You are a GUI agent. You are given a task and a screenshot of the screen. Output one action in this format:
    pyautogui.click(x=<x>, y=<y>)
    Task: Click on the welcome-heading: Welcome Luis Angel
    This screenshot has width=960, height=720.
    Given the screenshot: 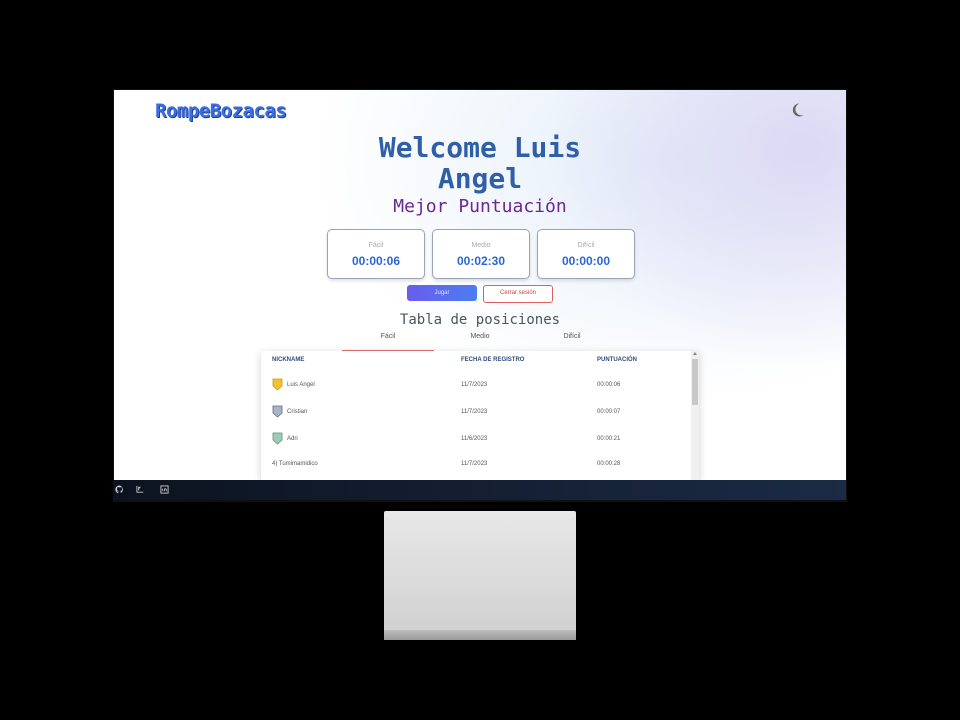 What is the action you would take?
    pyautogui.click(x=480, y=163)
    